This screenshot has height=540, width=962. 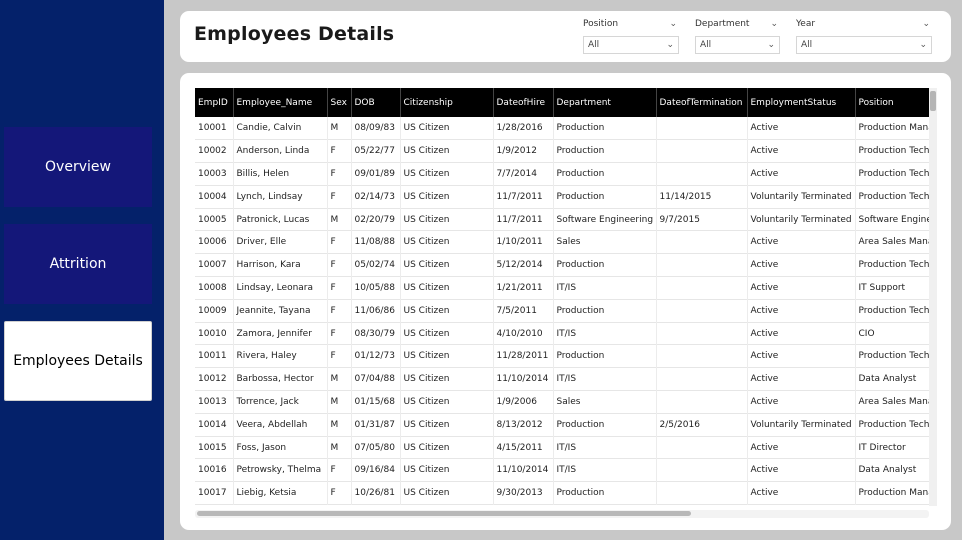 I want to click on table-cell: Software Engineering, so click(x=605, y=219).